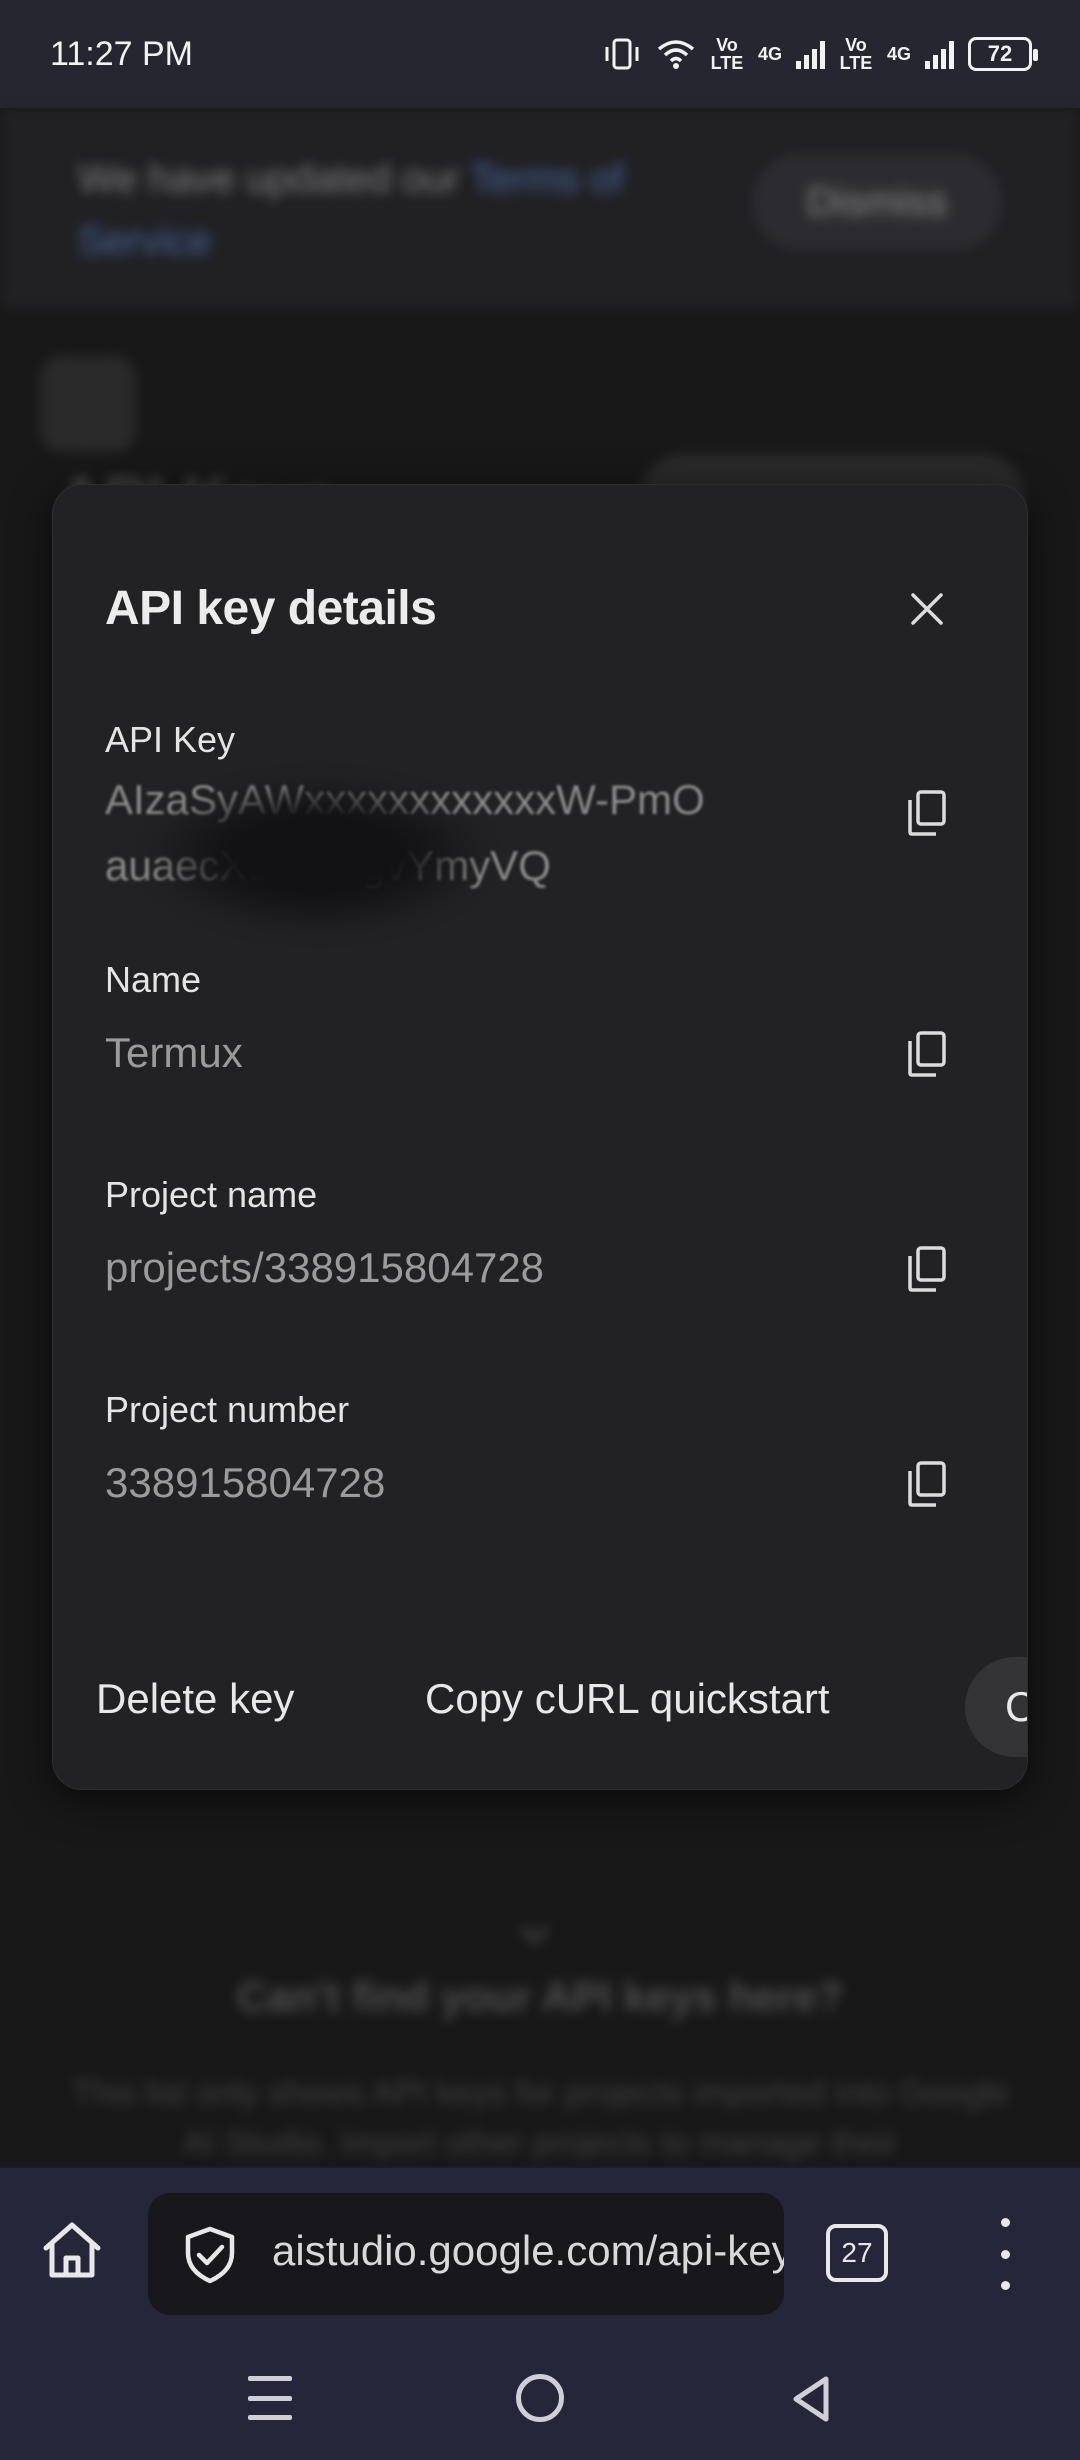 The width and height of the screenshot is (1080, 2460). Describe the element at coordinates (245, 1482) in the screenshot. I see `project-number-value: 338915804728` at that location.